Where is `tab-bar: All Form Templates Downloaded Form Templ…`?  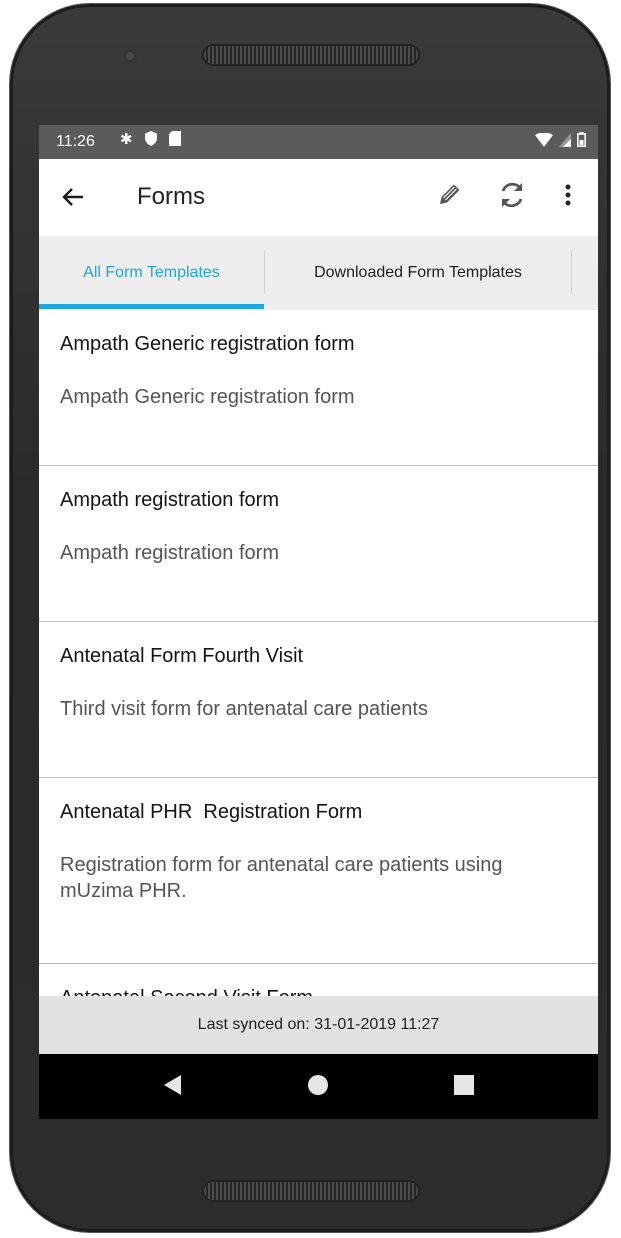 tab-bar: All Form Templates Downloaded Form Templ… is located at coordinates (318, 273).